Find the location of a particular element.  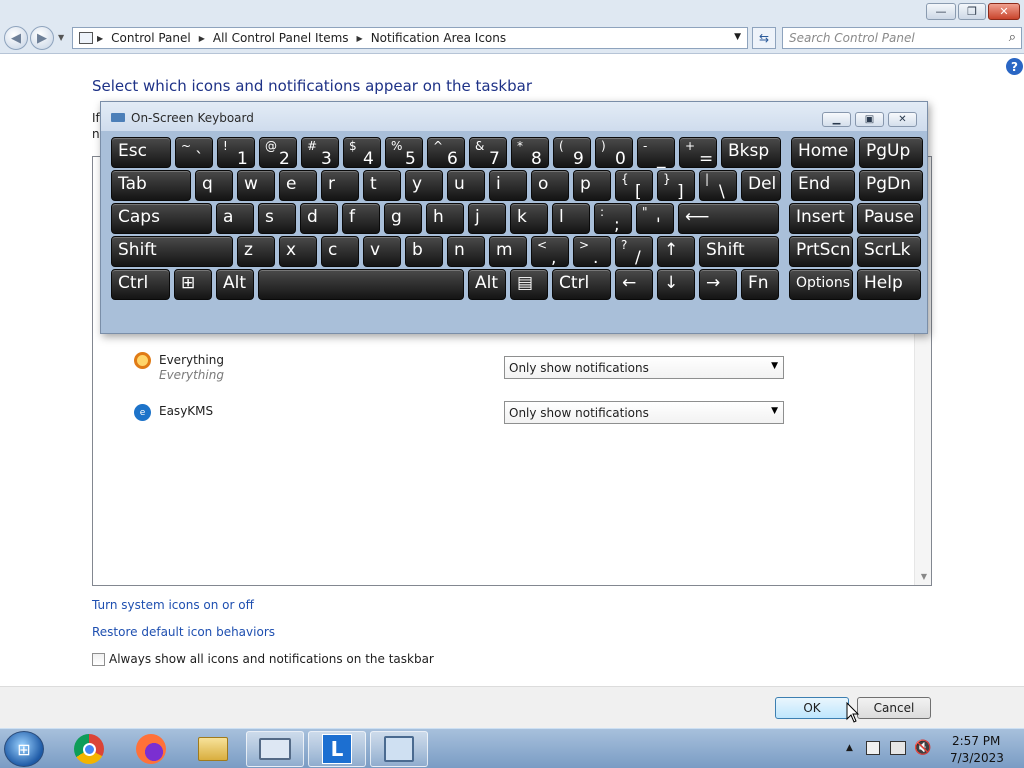

osk-maximize-button: ▣ is located at coordinates (869, 119).